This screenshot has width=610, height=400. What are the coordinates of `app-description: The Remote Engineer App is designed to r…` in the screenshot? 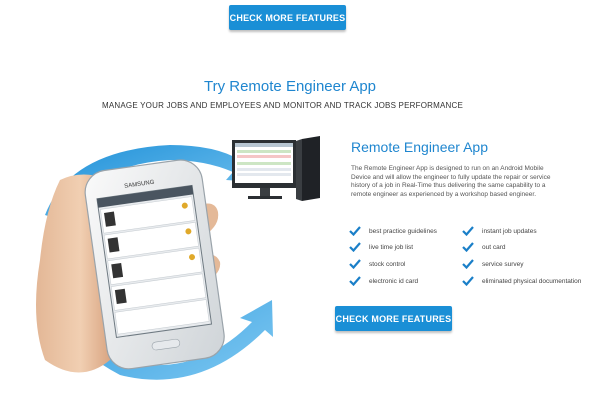 It's located at (451, 181).